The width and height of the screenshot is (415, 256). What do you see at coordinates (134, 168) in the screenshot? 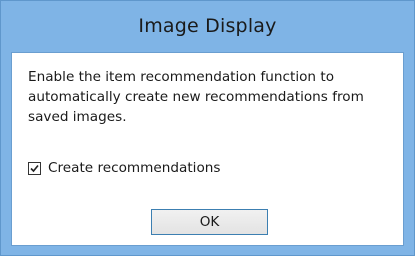
I see `create-recommendations-label: Create recommendations` at bounding box center [134, 168].